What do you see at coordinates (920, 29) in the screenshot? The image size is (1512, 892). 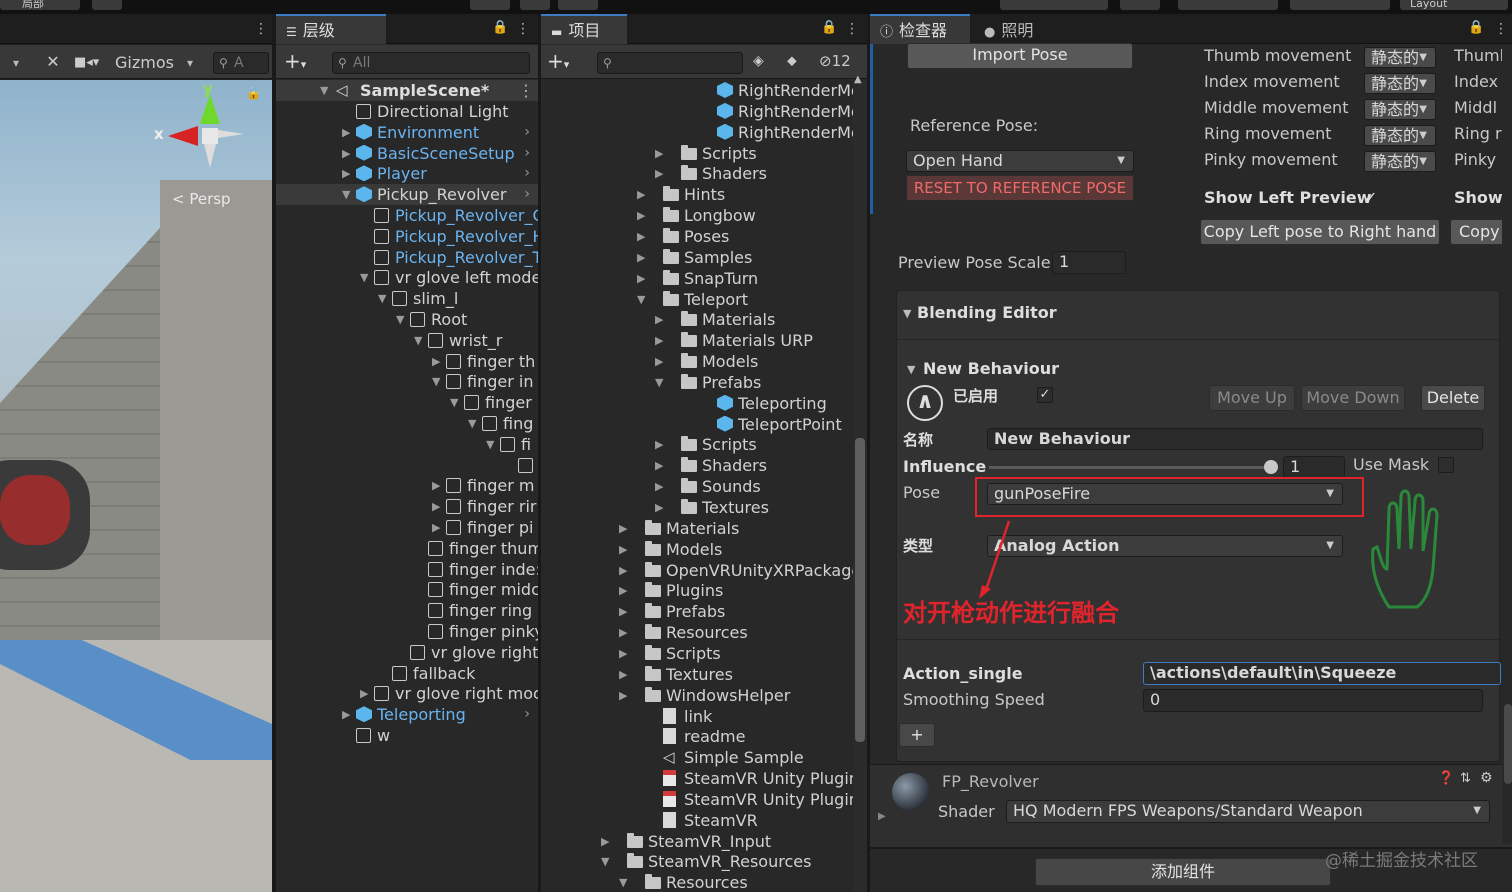 I see `tab-inspector: ⓘ 检查器` at bounding box center [920, 29].